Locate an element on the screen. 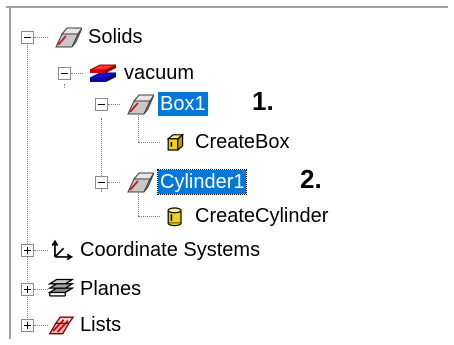  tree-item-label: Solids is located at coordinates (115, 37).